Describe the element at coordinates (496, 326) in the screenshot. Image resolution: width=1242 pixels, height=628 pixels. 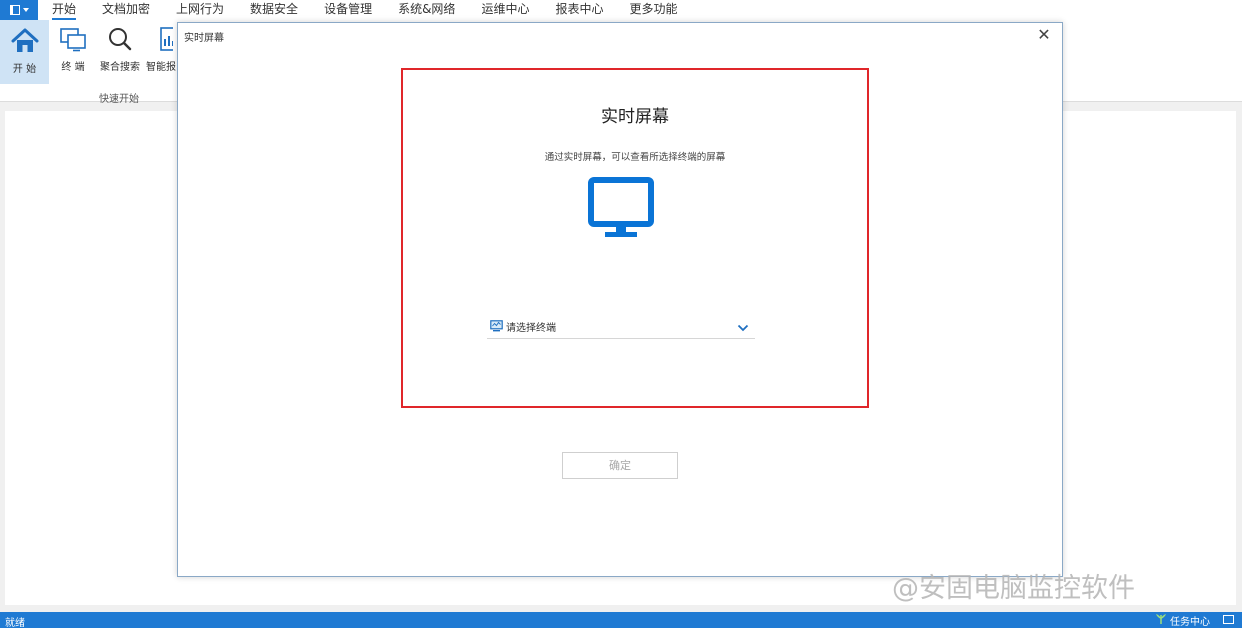
I see `terminal-small-icon` at that location.